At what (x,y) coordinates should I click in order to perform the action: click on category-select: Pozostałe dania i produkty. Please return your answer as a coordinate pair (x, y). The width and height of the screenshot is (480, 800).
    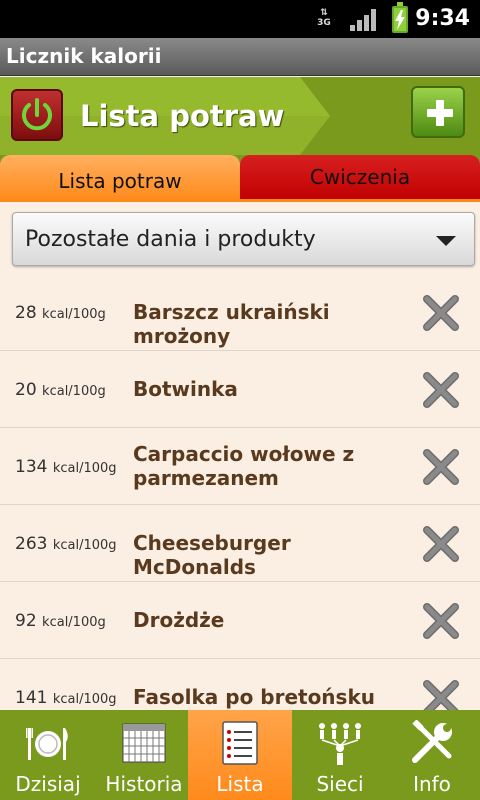
    Looking at the image, I should click on (243, 239).